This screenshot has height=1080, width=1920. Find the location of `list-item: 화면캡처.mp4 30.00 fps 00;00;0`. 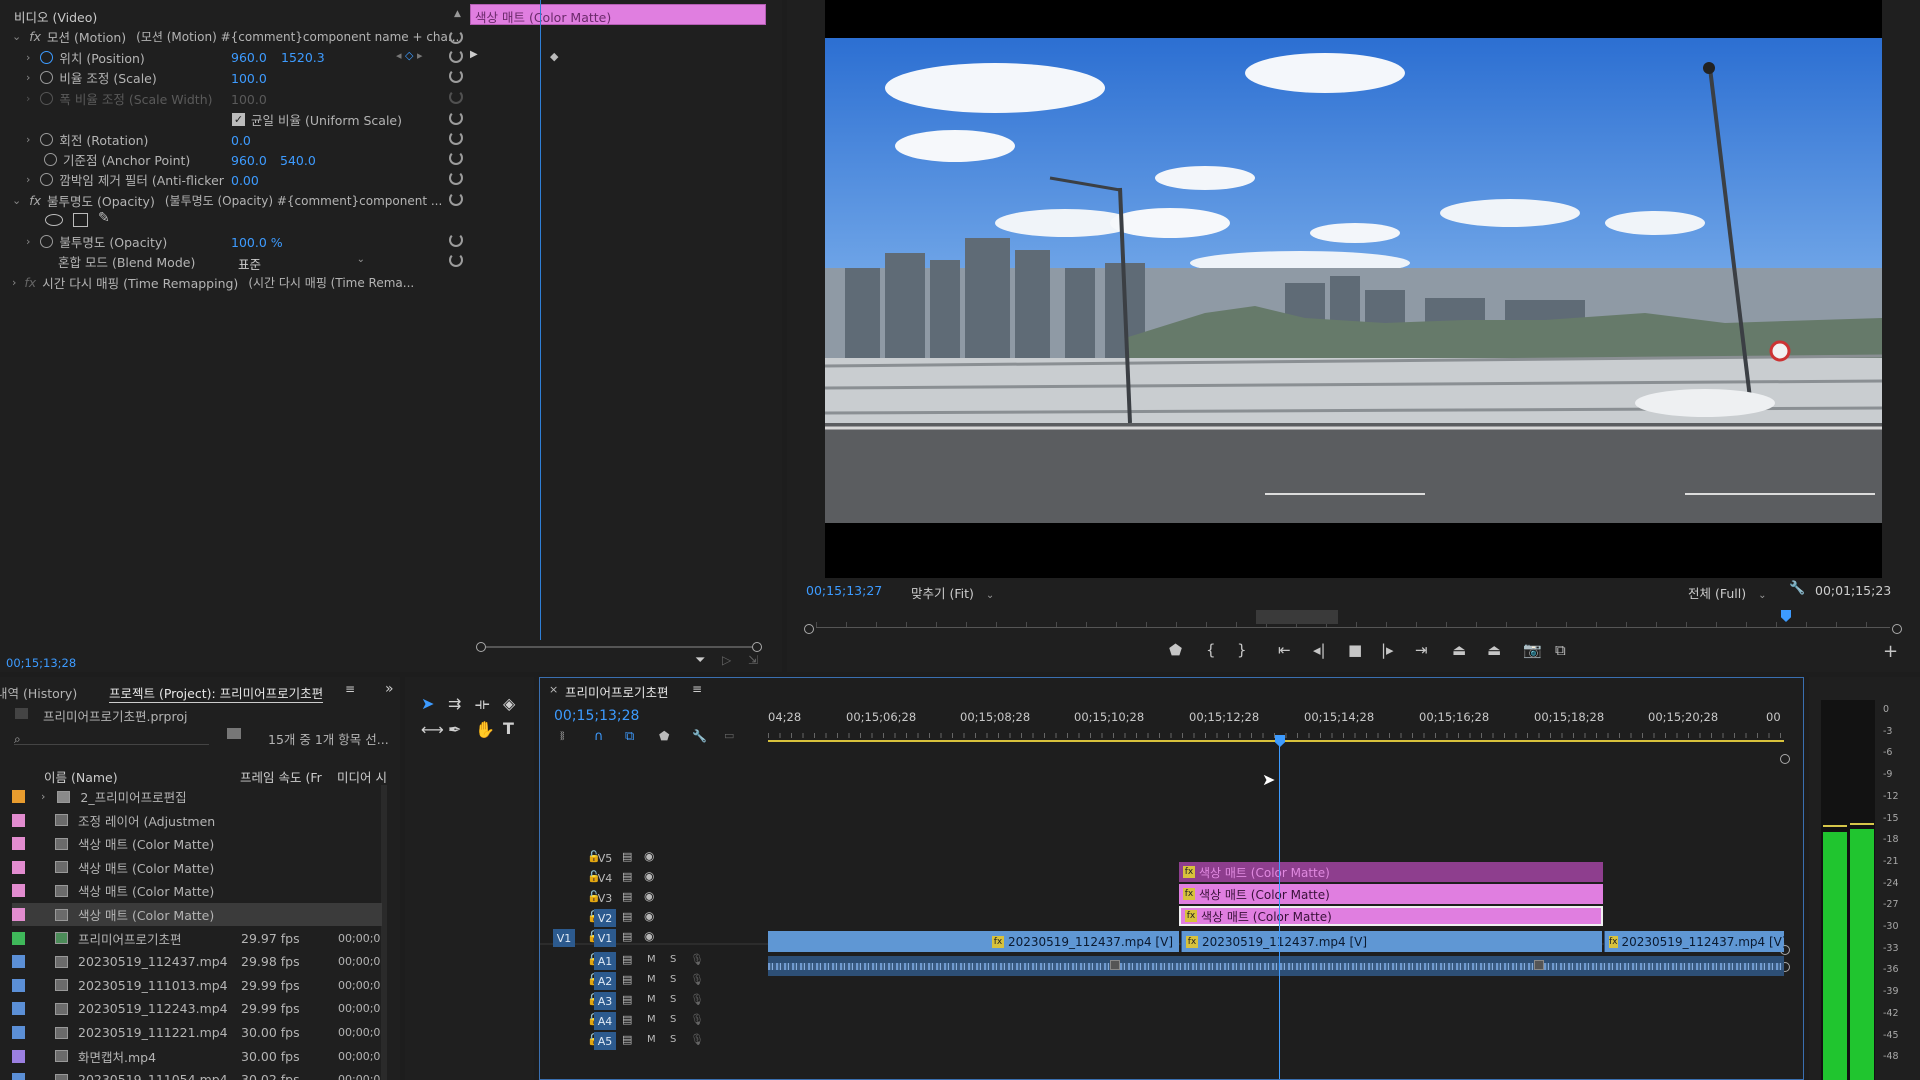

list-item: 화면캡처.mp4 30.00 fps 00;00;0 is located at coordinates (197, 1056).